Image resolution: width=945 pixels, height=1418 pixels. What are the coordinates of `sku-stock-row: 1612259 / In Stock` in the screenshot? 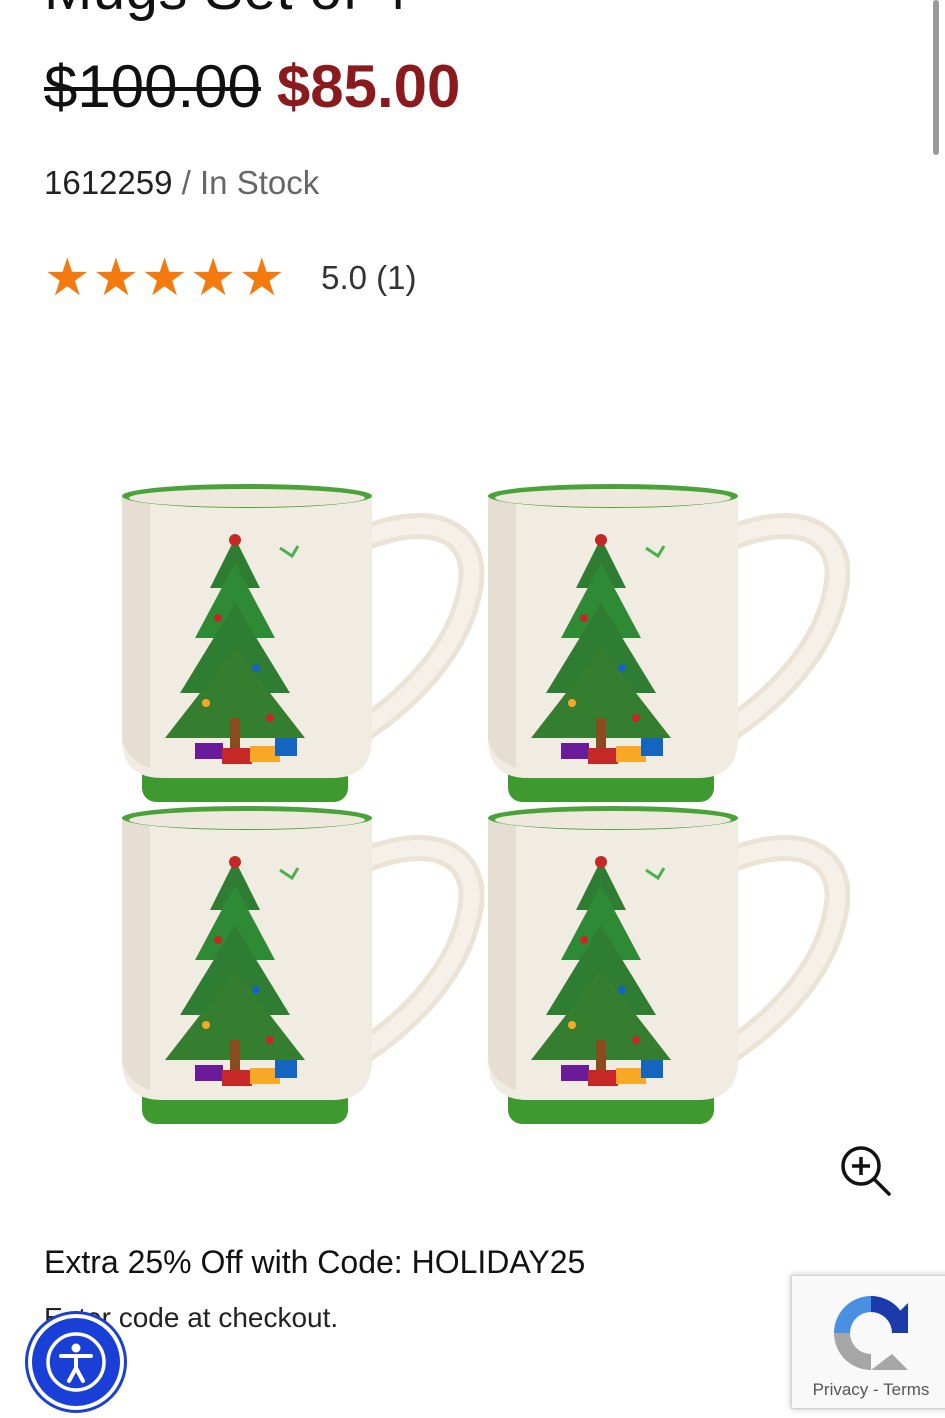 It's located at (181, 183).